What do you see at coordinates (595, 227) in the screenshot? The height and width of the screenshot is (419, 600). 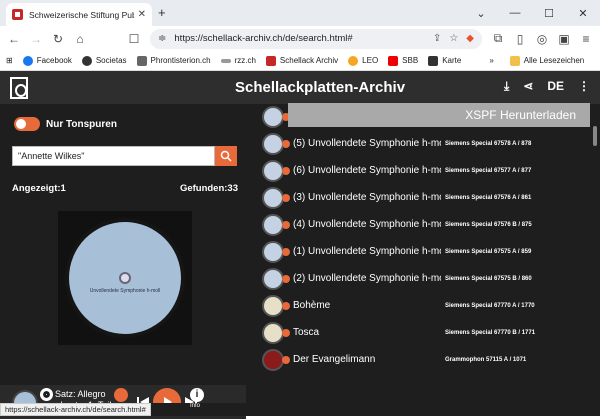 I see `results-scrollbar` at bounding box center [595, 227].